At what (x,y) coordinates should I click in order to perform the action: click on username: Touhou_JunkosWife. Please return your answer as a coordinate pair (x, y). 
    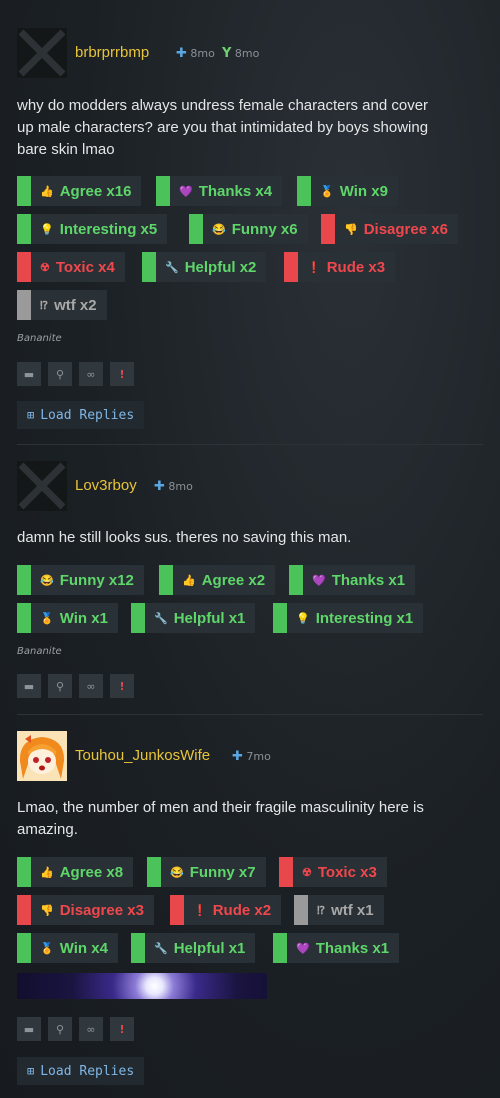
    Looking at the image, I should click on (142, 755).